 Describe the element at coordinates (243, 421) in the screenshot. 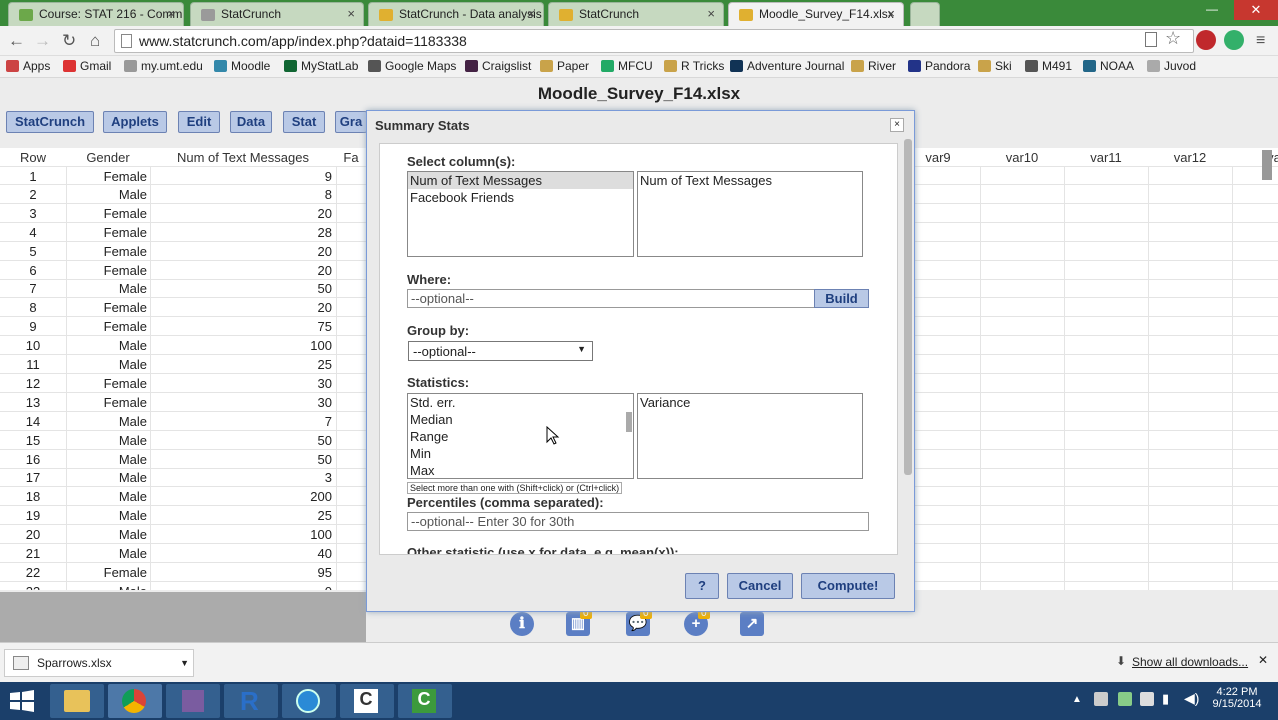

I see `text-messages-cell: 7` at that location.